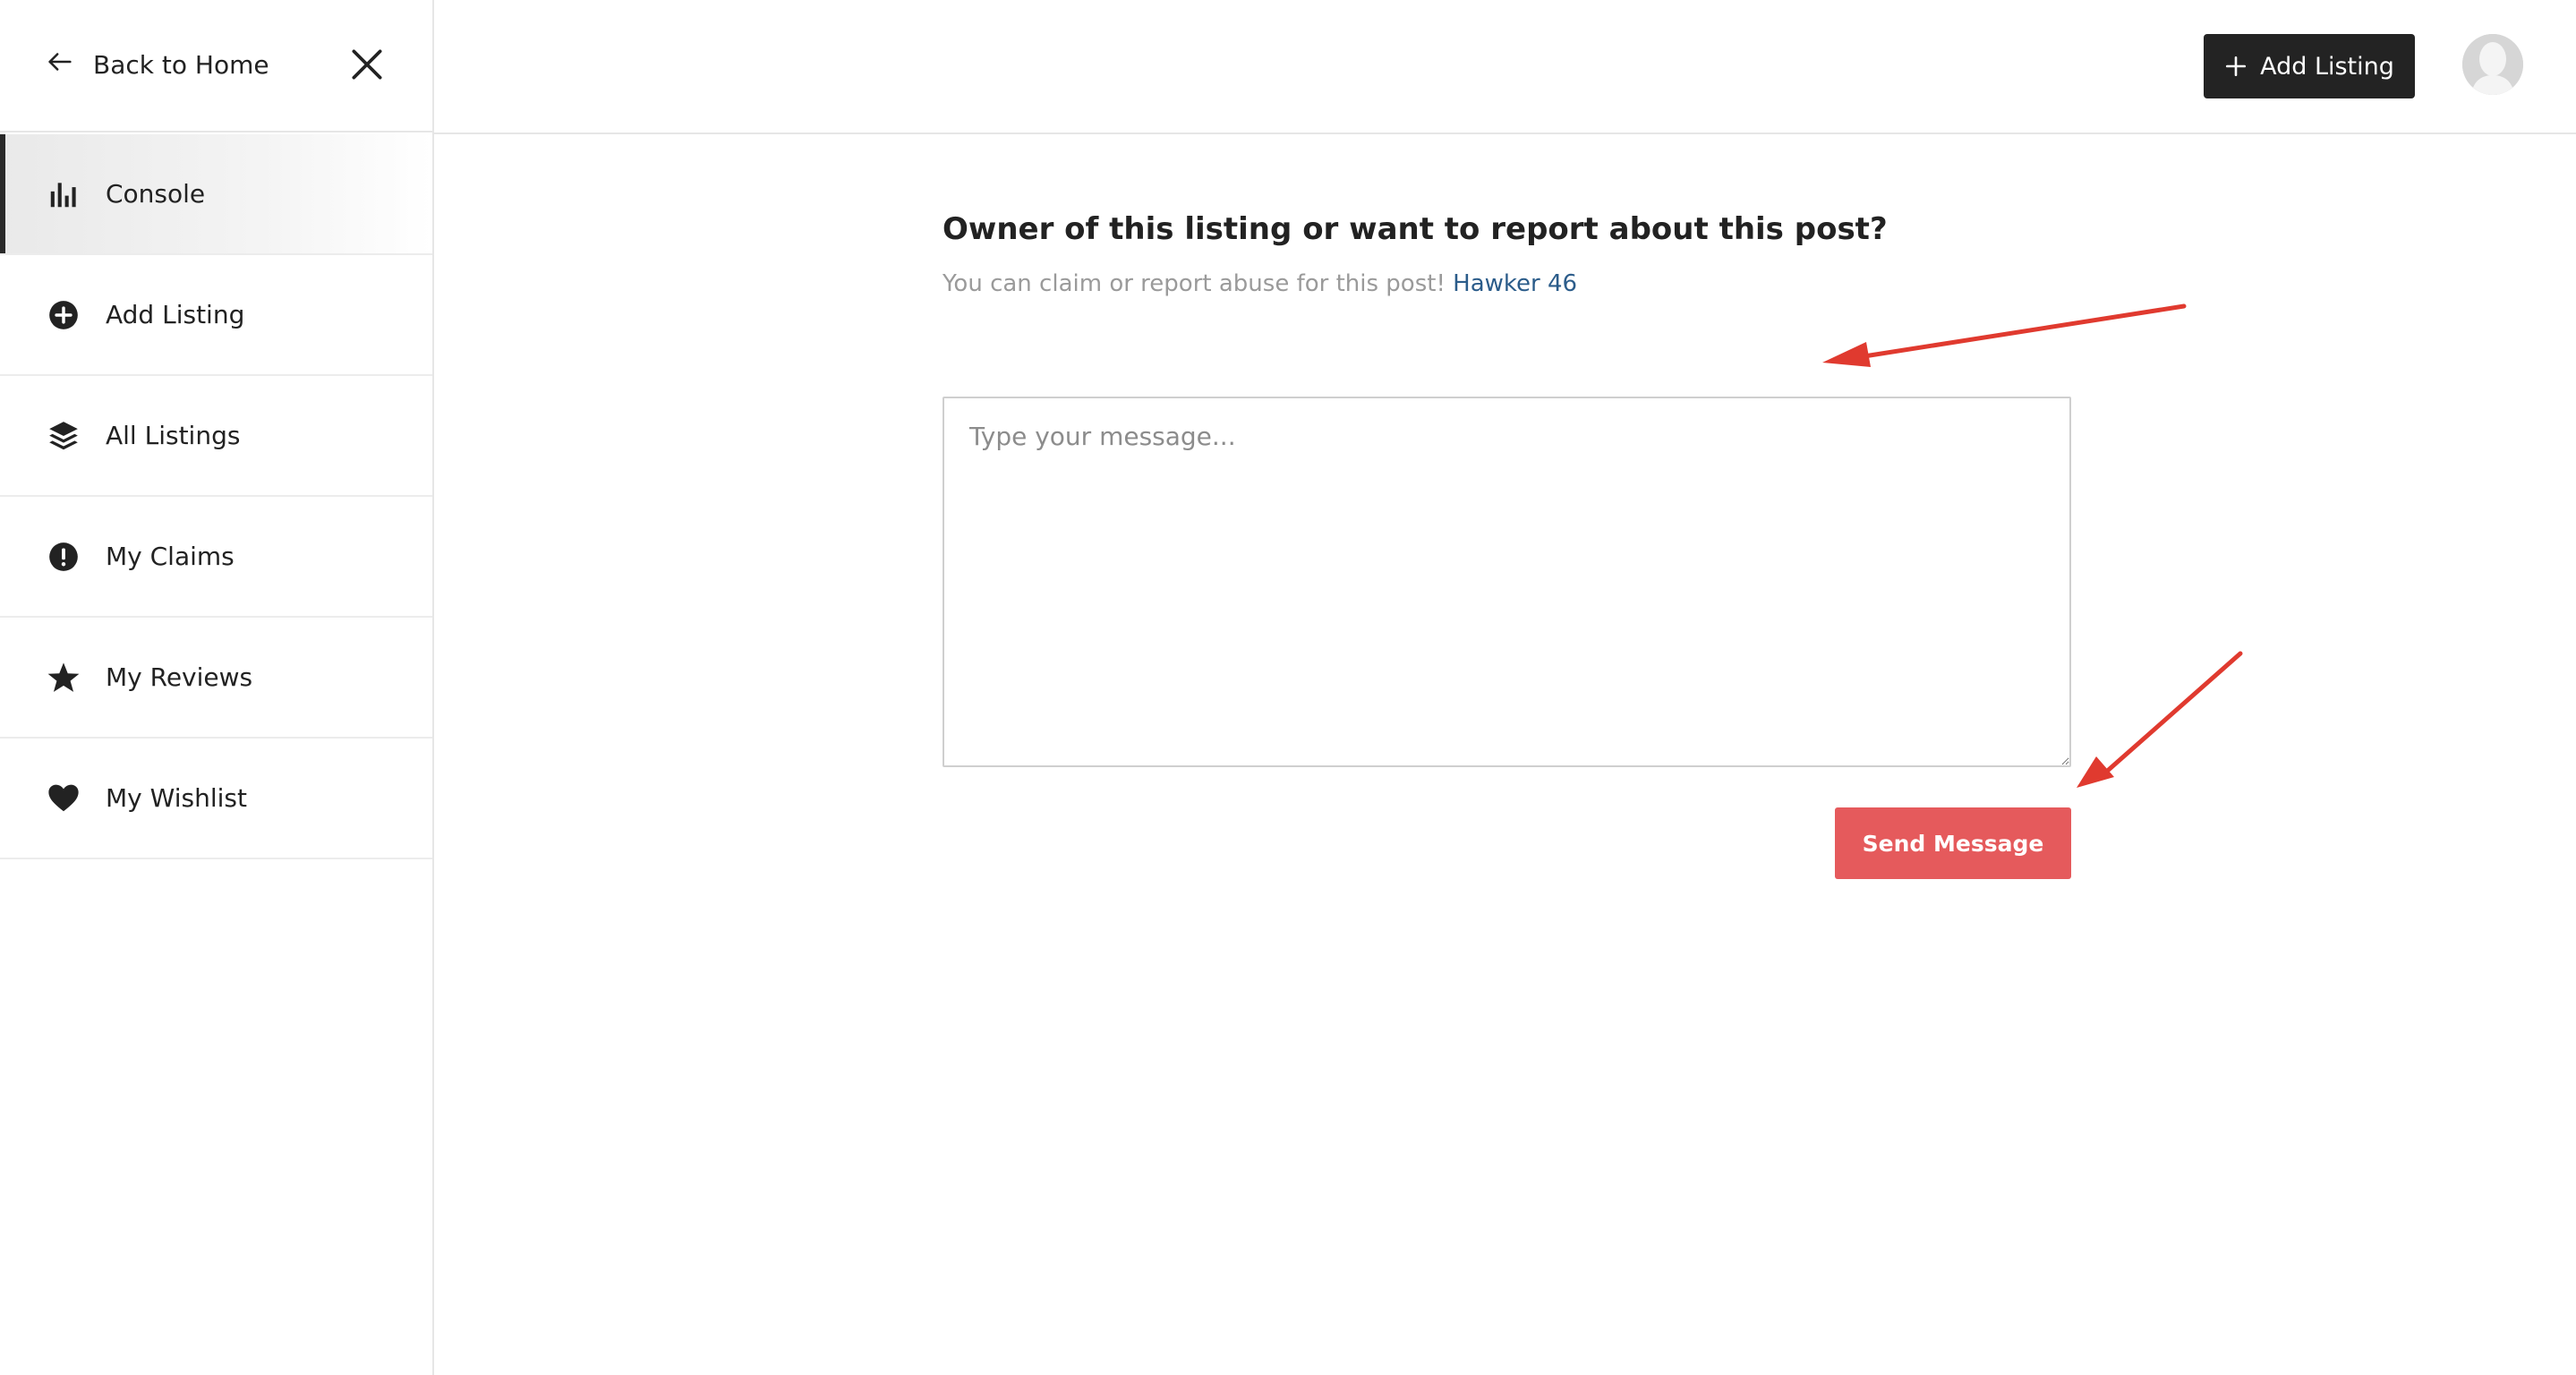 This screenshot has height=1375, width=2576. I want to click on sidebar-item-my-reviews: My Reviews, so click(216, 678).